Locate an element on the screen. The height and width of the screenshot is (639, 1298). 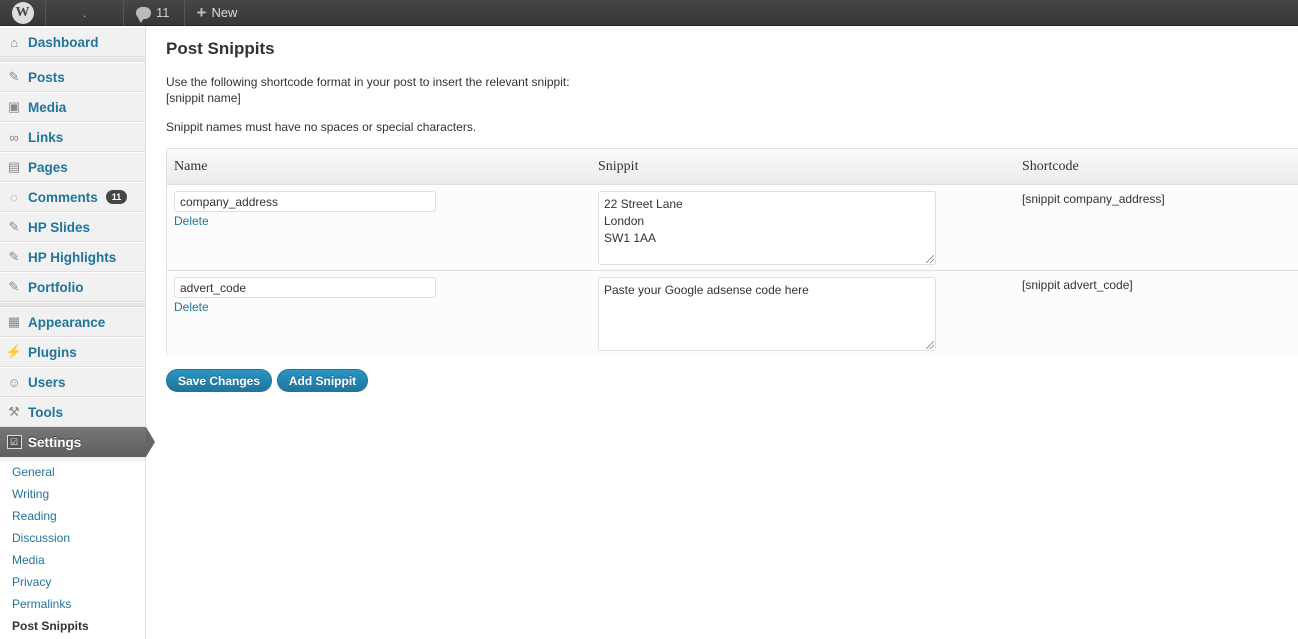
menu-label: Settings is located at coordinates (55, 442).